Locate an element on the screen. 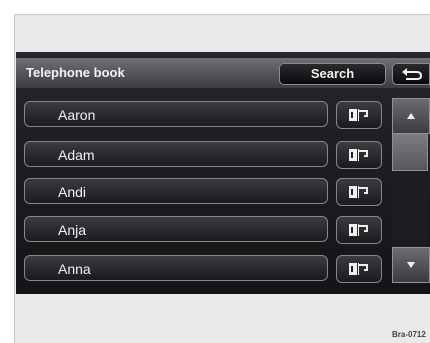 The image size is (430, 343). arrow-up-icon is located at coordinates (411, 116).